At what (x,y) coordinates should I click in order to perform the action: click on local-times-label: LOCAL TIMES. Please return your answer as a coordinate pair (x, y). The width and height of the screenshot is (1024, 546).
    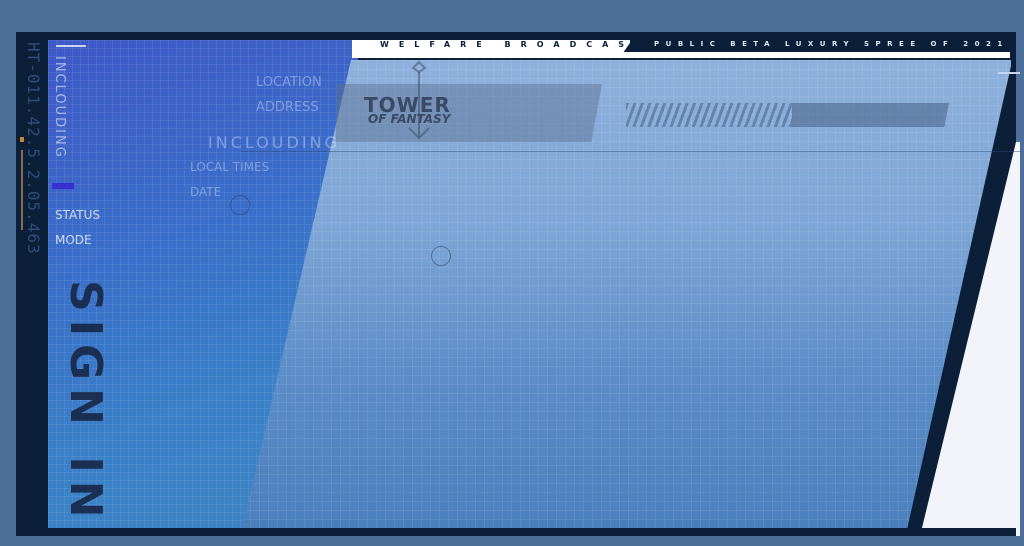
    Looking at the image, I should click on (230, 167).